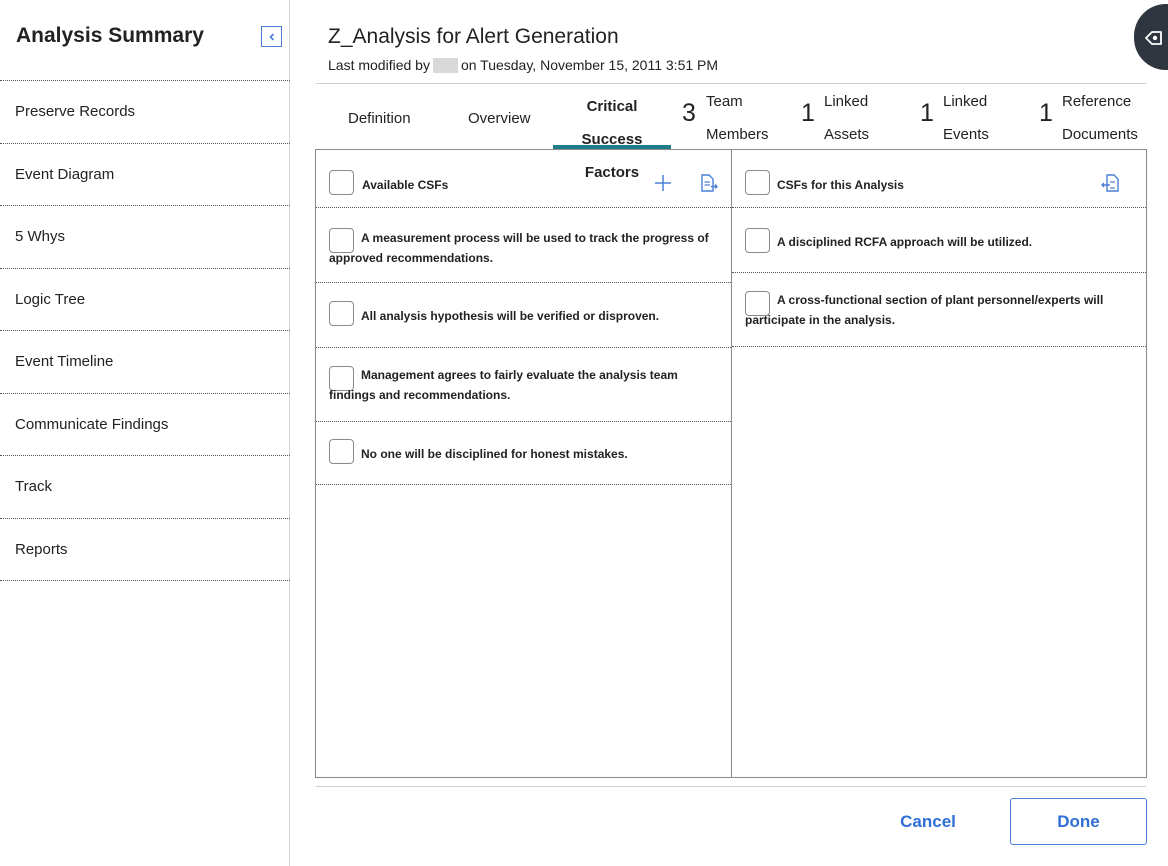  What do you see at coordinates (145, 237) in the screenshot?
I see `sidebar-item-5-whys: 5 Whys` at bounding box center [145, 237].